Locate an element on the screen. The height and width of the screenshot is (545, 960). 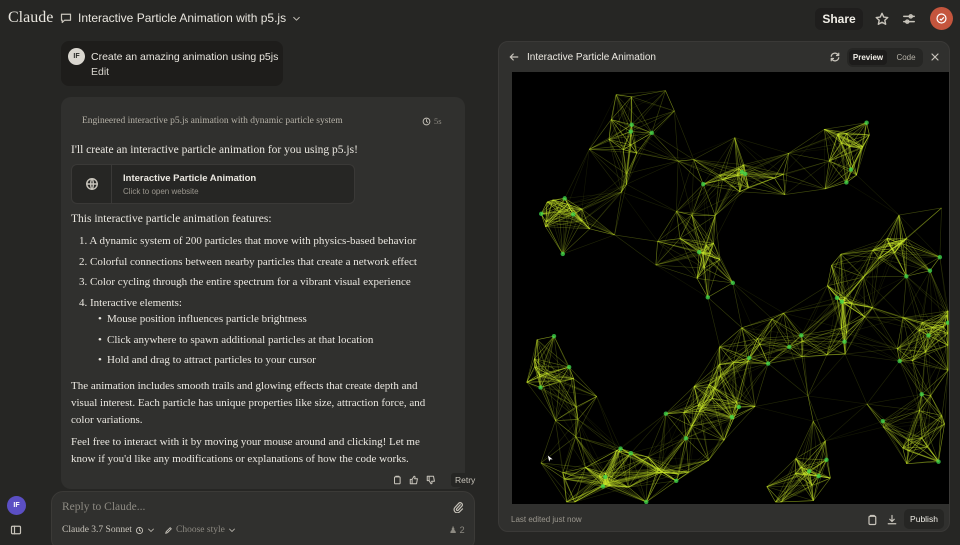
style-label: Choose style is located at coordinates (200, 530).